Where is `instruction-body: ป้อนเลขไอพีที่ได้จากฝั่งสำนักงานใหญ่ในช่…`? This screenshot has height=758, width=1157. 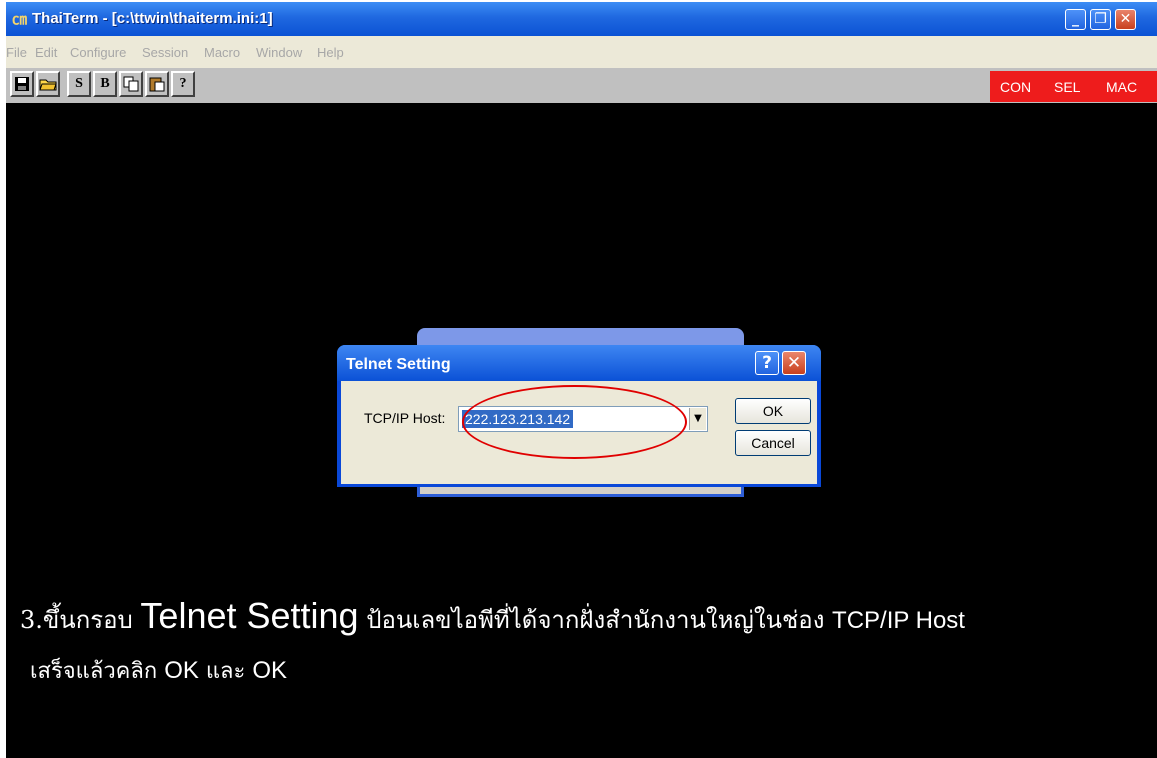
instruction-body: ป้อนเลขไอพีที่ได้จากฝั่งสำนักงานใหญ่ในช่… is located at coordinates (595, 620).